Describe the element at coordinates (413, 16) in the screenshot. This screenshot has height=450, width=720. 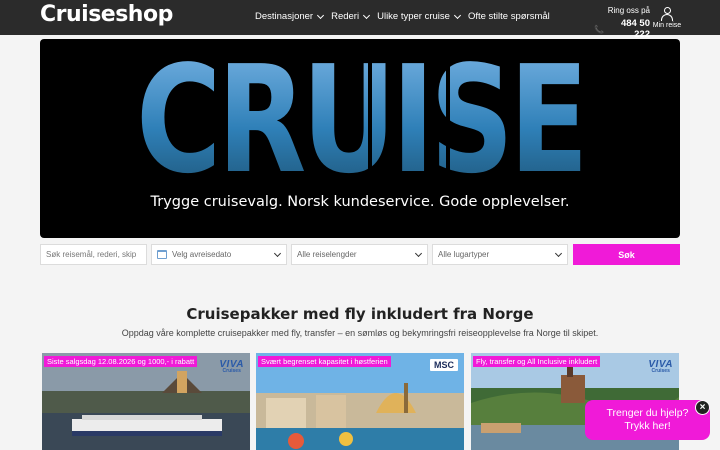
I see `nav-label: Ulike typer cruise` at that location.